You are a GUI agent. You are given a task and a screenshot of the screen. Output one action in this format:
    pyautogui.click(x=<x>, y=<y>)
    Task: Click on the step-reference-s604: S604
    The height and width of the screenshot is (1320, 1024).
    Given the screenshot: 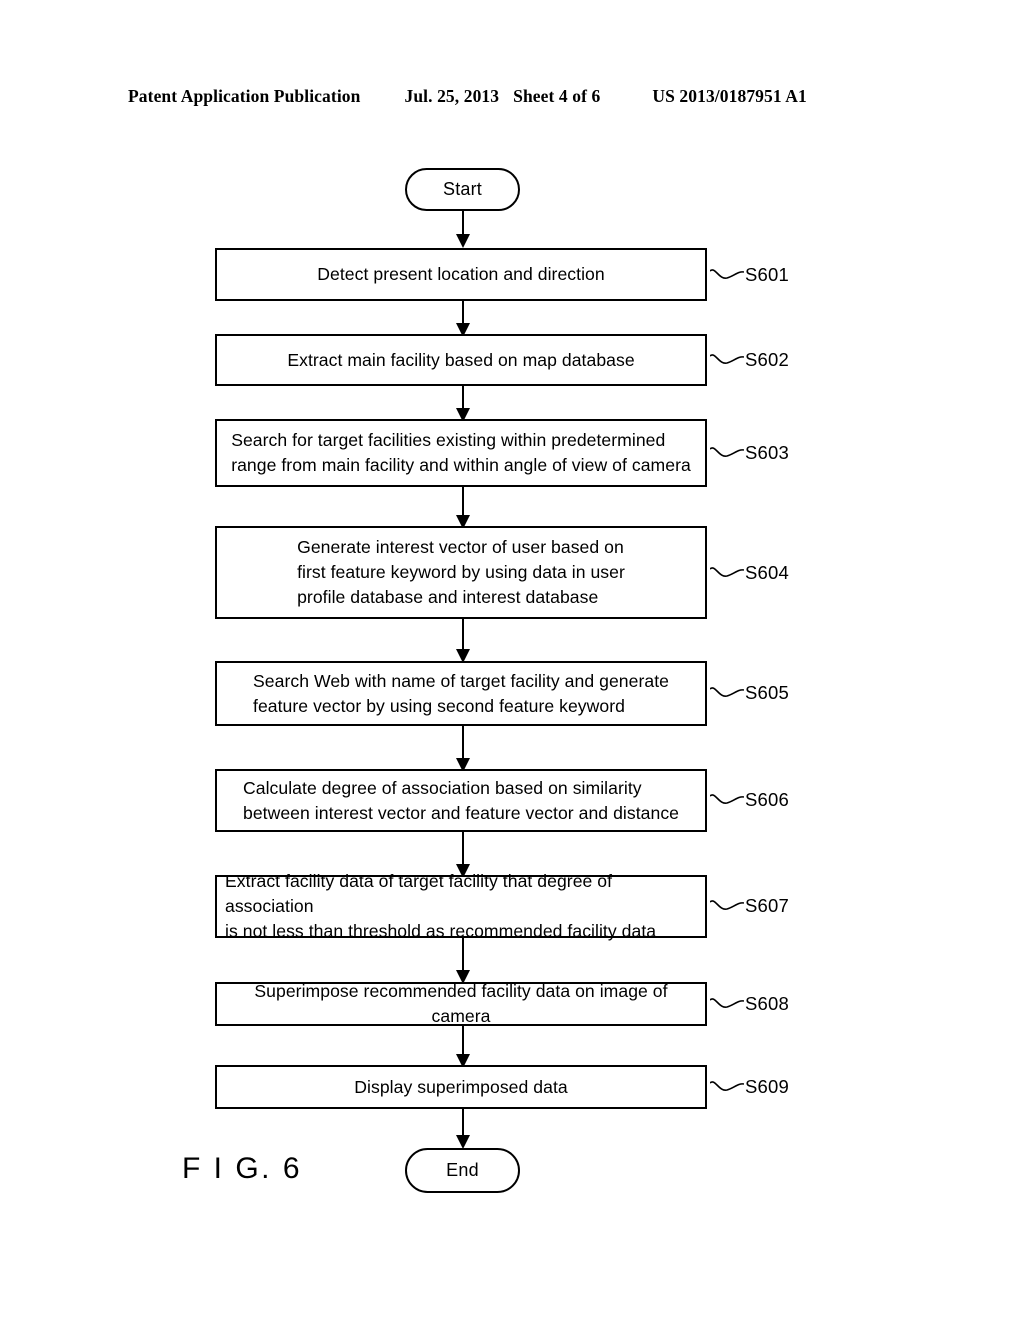 What is the action you would take?
    pyautogui.click(x=749, y=573)
    